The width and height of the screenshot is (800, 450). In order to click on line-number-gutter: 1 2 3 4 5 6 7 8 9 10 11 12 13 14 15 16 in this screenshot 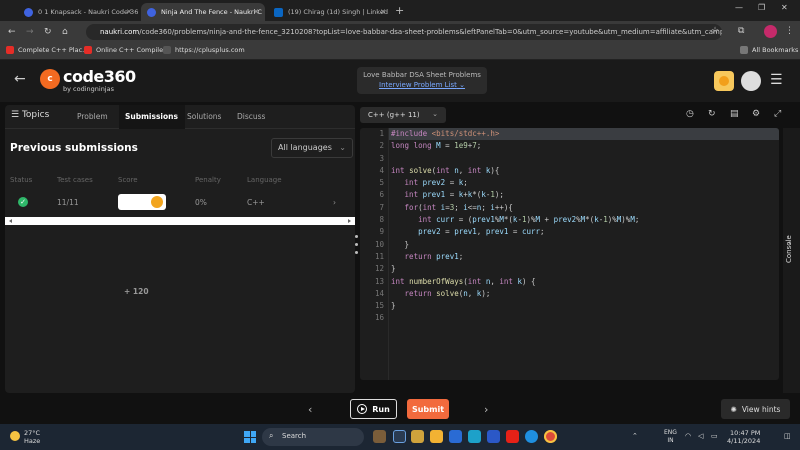, I will do `click(374, 254)`.